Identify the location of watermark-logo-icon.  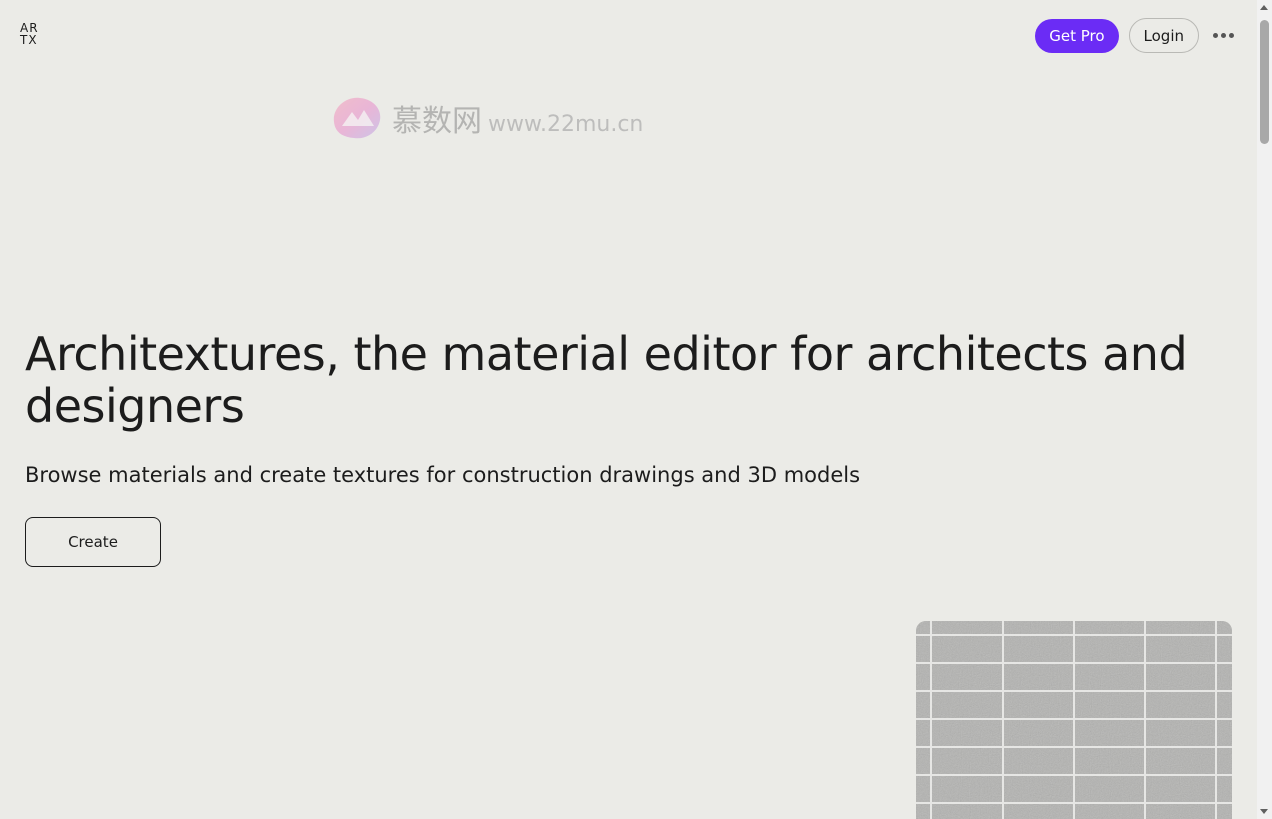
(357, 118).